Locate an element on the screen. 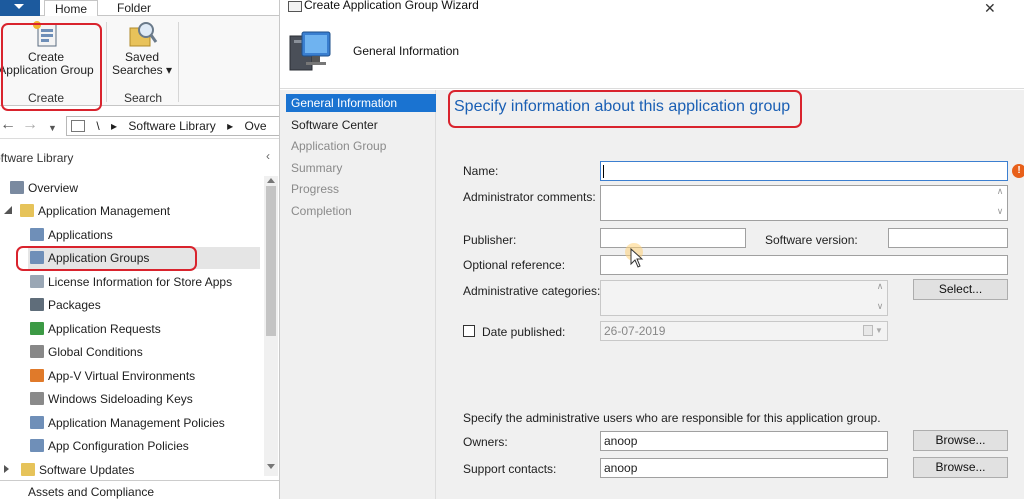 The image size is (1024, 499). tab-home: Home is located at coordinates (71, 8).